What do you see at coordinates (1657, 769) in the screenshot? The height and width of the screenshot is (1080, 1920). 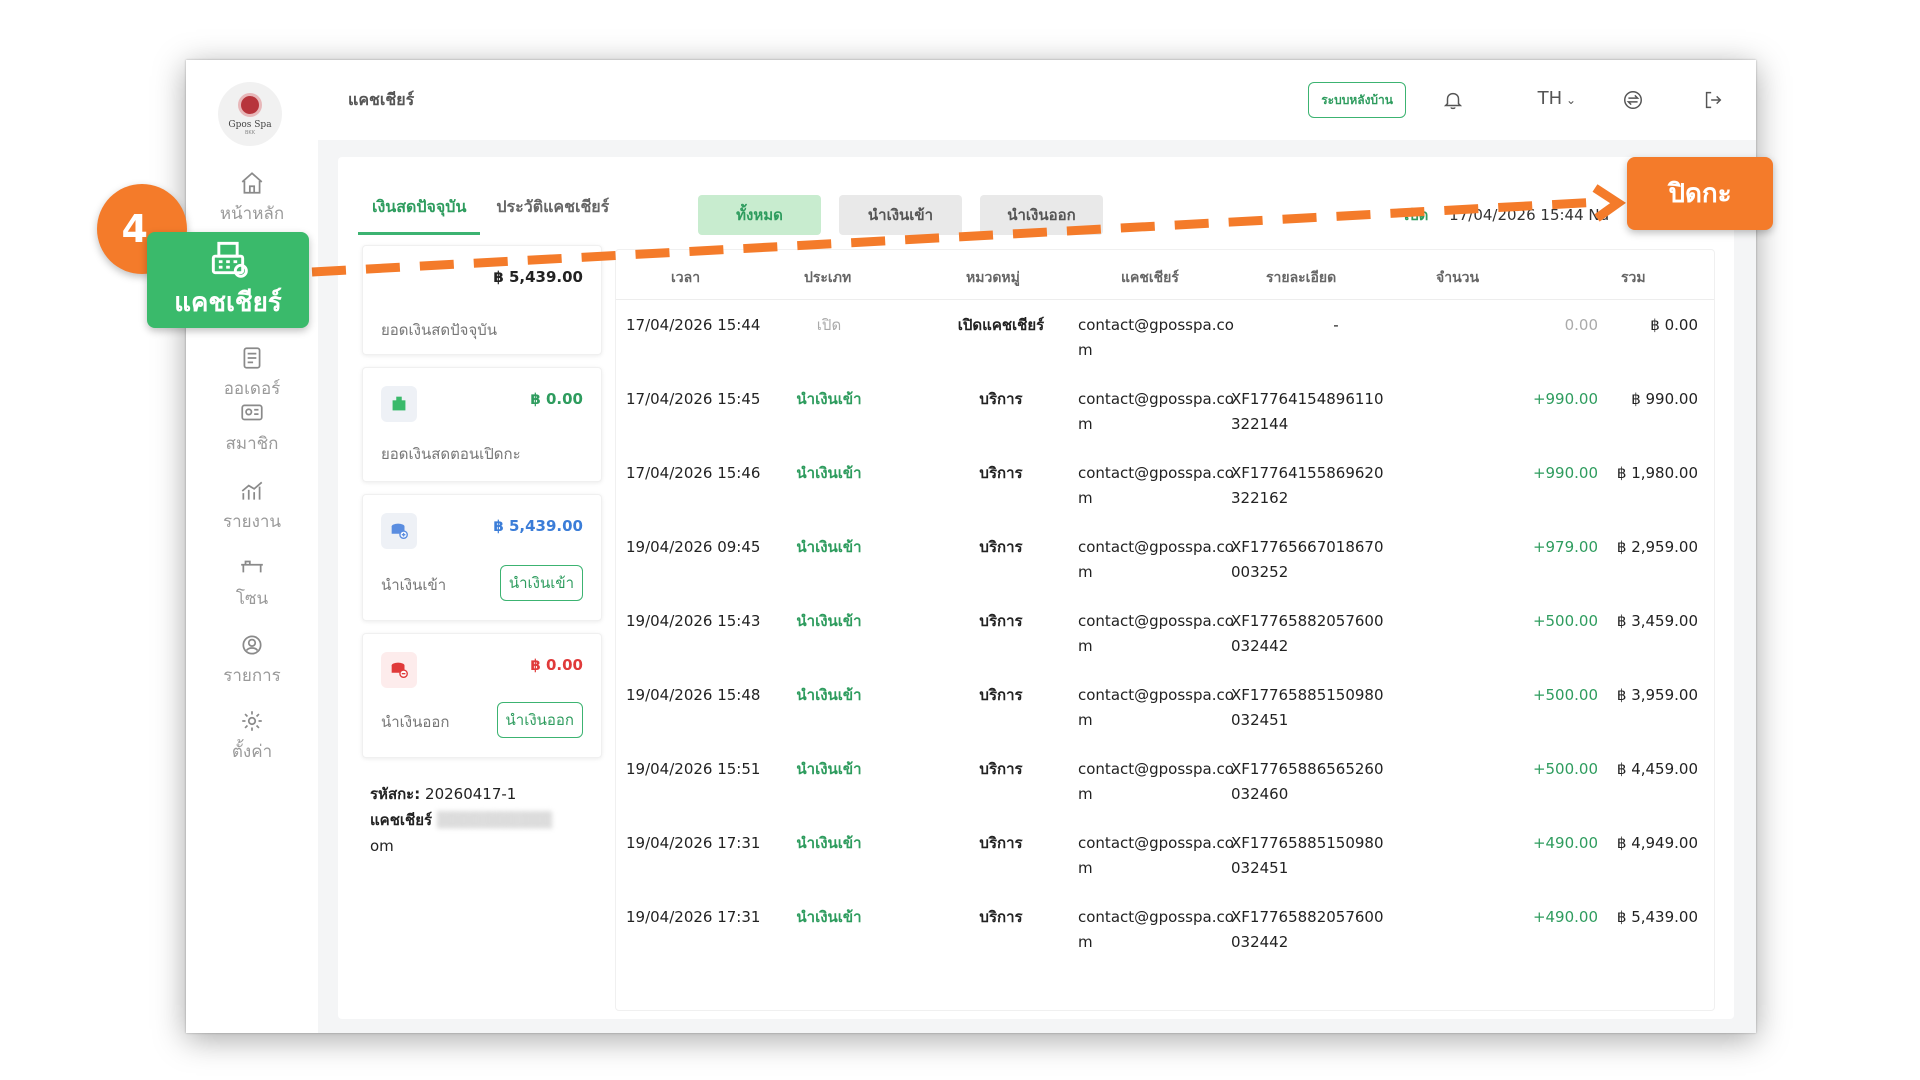 I see `row-total: ฿ 4,459.00` at bounding box center [1657, 769].